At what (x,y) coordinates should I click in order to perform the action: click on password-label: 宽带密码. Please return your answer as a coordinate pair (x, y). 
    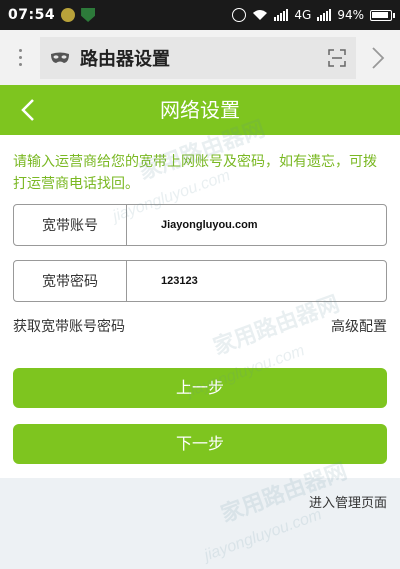
    Looking at the image, I should click on (70, 281).